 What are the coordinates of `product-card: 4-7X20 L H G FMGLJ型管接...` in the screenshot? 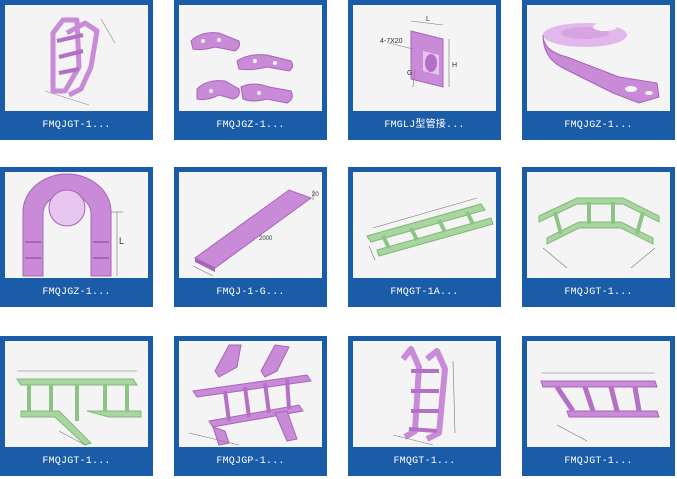 It's located at (424, 70).